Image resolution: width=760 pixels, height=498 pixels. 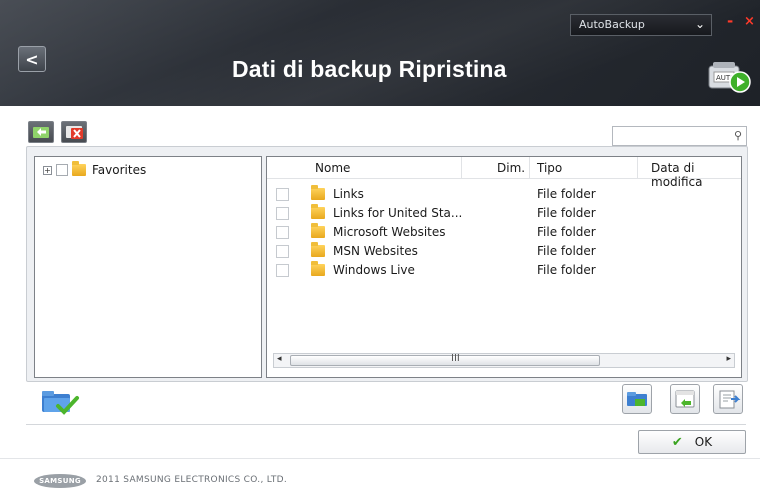 I want to click on delete-button, so click(x=74, y=132).